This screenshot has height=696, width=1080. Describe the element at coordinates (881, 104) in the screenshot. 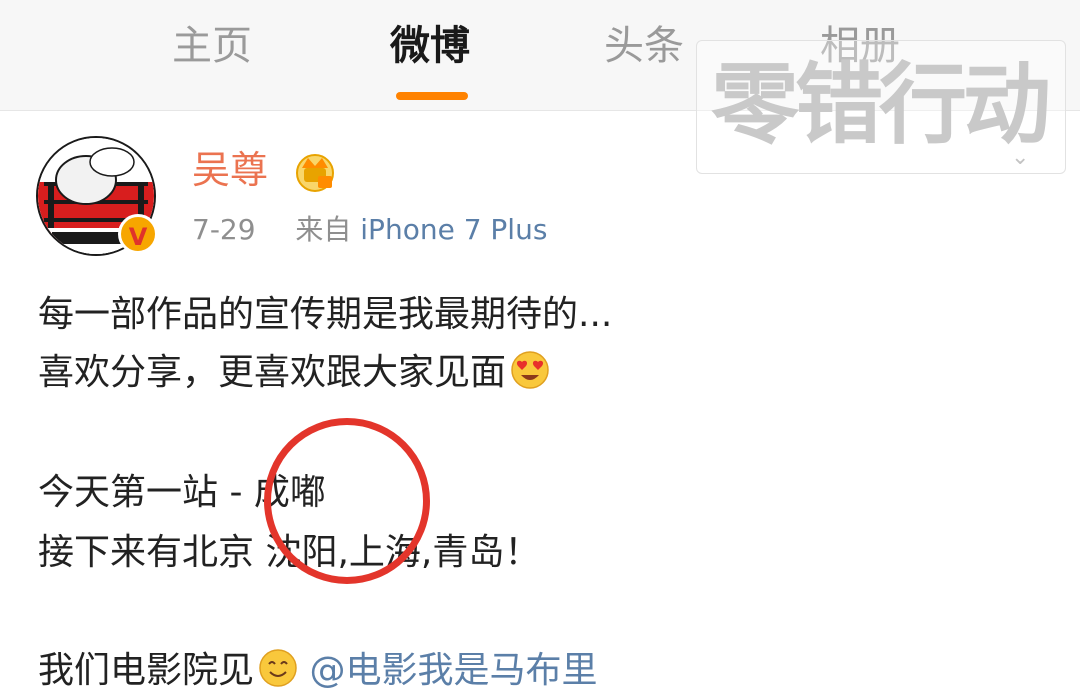

I see `watermark-text: 零错行动` at that location.